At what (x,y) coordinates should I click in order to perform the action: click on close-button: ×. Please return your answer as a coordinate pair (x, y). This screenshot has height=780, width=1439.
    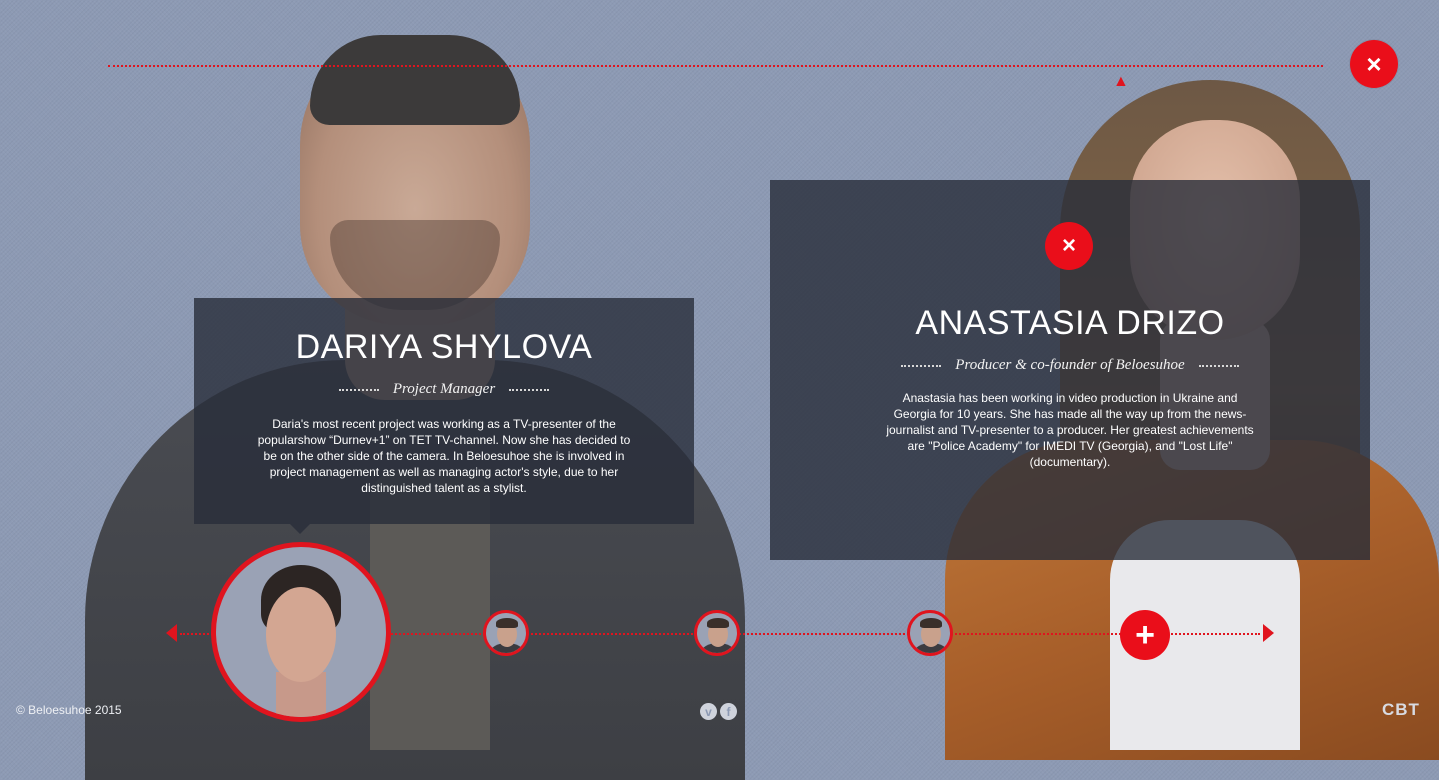
    Looking at the image, I should click on (1374, 64).